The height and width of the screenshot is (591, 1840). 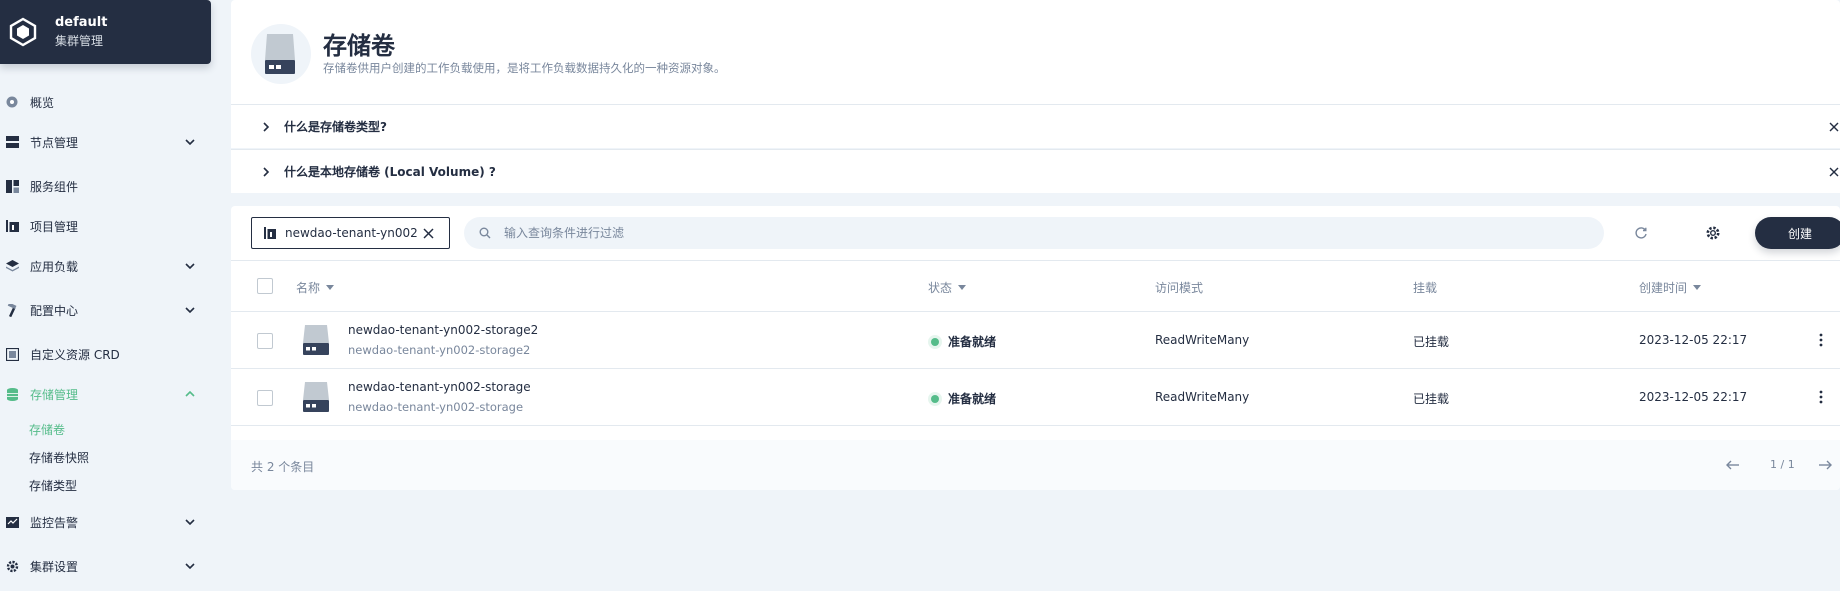 What do you see at coordinates (390, 172) in the screenshot?
I see `faq-text: 什么是本地存储卷 (Local Volume) ?` at bounding box center [390, 172].